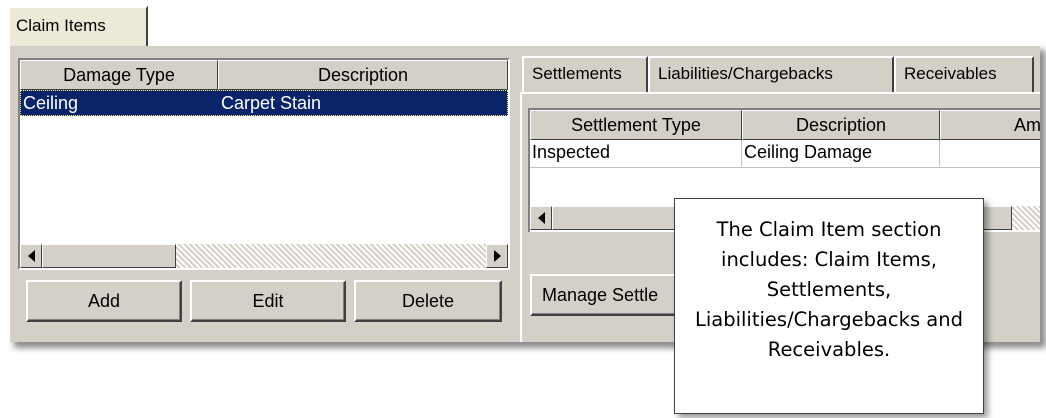 This screenshot has height=418, width=1046. Describe the element at coordinates (271, 103) in the screenshot. I see `description-cell: Carpet Stain` at that location.